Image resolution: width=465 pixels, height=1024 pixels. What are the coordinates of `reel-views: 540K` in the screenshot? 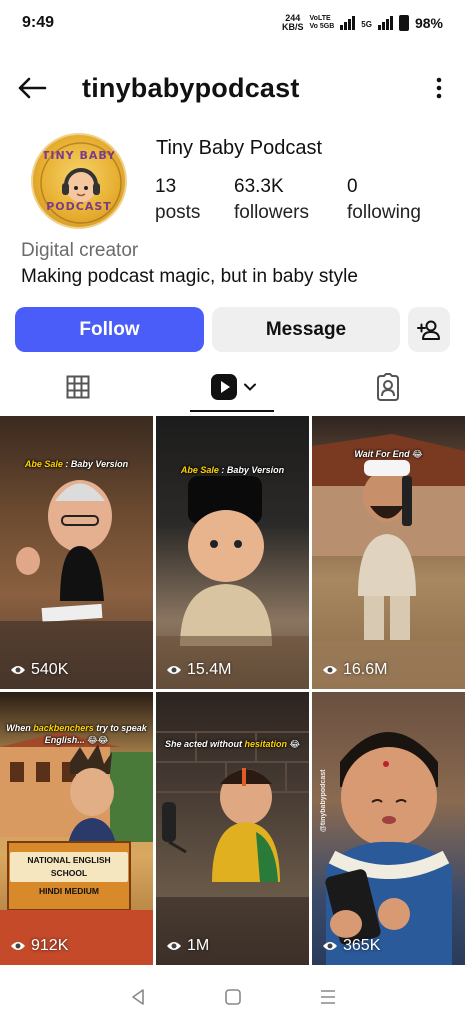 It's located at (39, 670).